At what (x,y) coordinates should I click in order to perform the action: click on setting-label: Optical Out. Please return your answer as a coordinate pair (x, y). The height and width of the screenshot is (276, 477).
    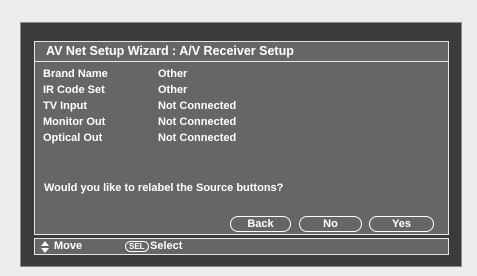
    Looking at the image, I should click on (73, 138).